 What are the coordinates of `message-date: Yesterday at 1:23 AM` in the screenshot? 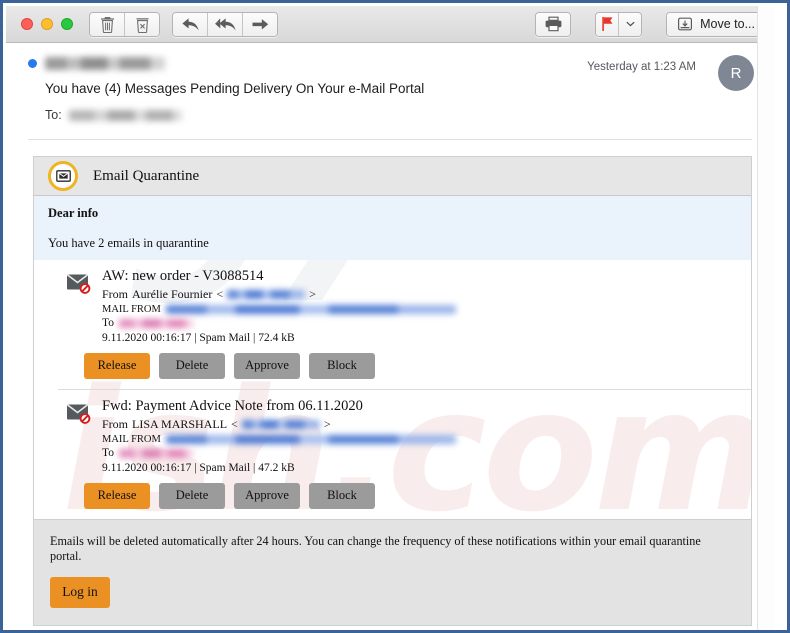 It's located at (641, 67).